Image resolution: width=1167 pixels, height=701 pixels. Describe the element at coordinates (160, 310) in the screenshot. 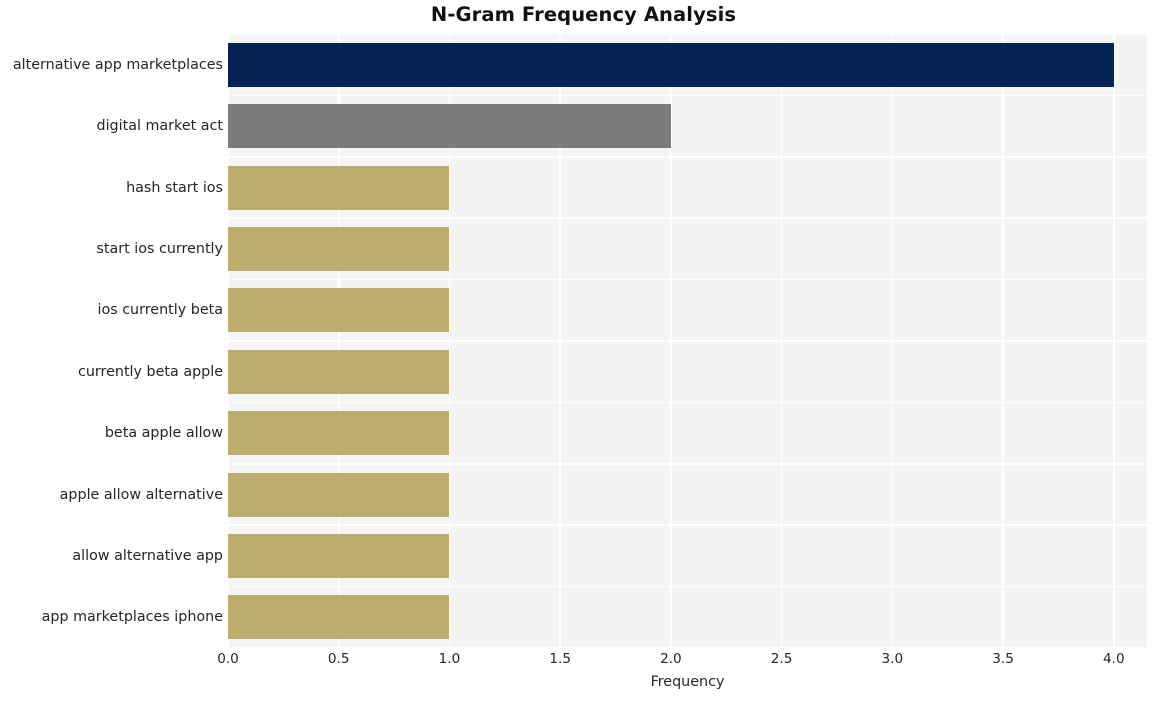

I see `y-axis-tick-label: ios currently beta` at that location.